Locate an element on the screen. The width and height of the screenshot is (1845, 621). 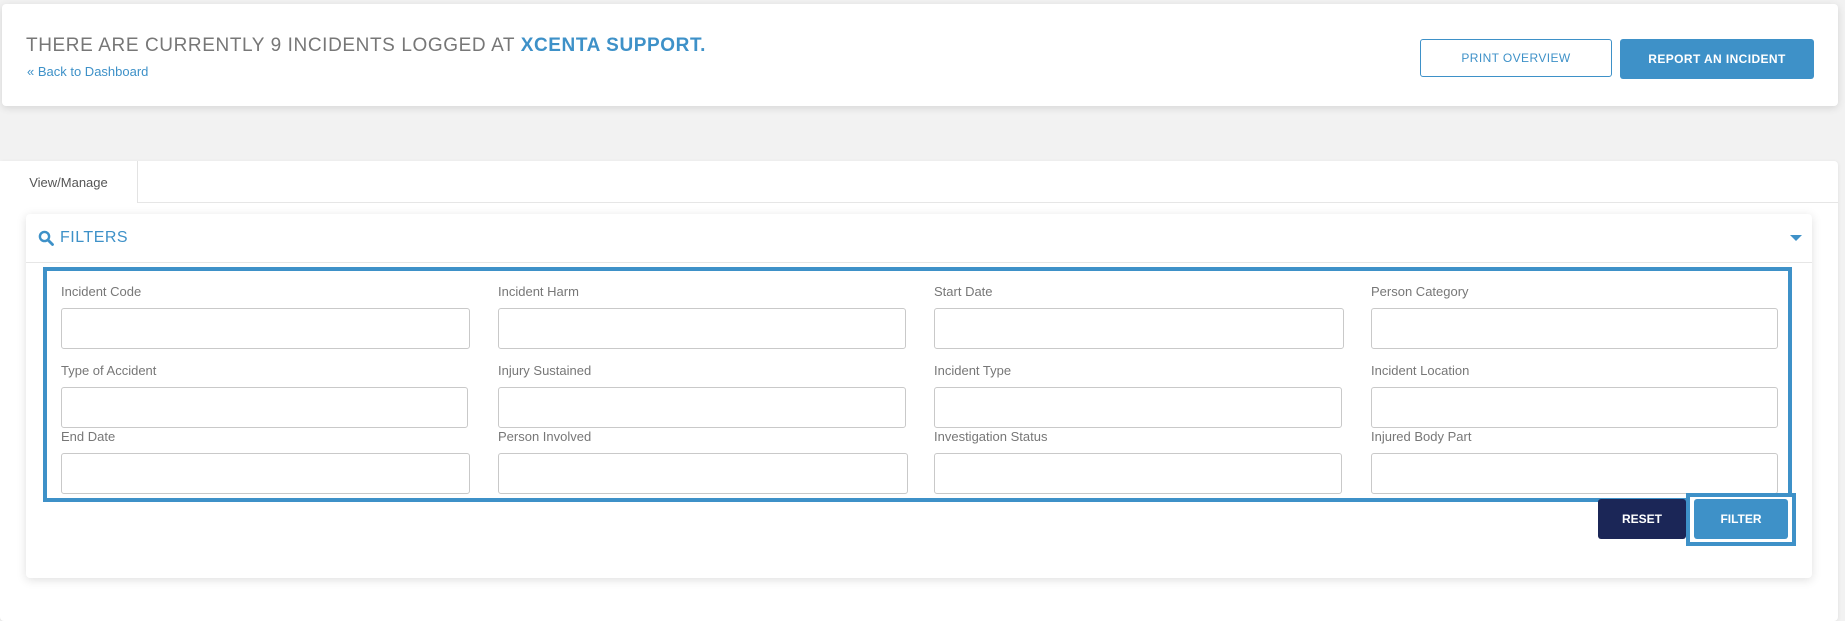
person-involved-label: Person Involved is located at coordinates (545, 436).